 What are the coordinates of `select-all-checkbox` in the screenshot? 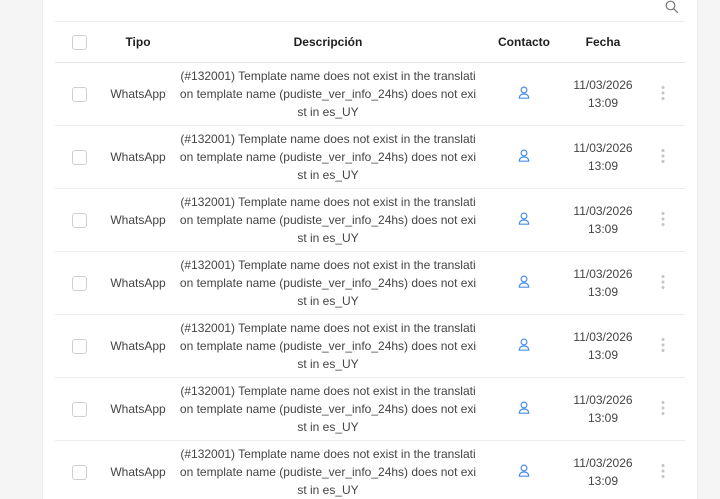 It's located at (79, 42).